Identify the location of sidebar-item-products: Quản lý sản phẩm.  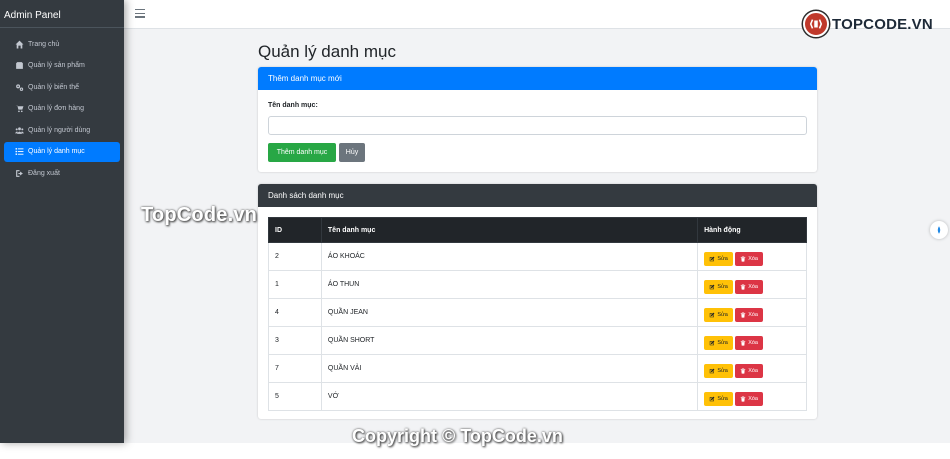
(62, 66).